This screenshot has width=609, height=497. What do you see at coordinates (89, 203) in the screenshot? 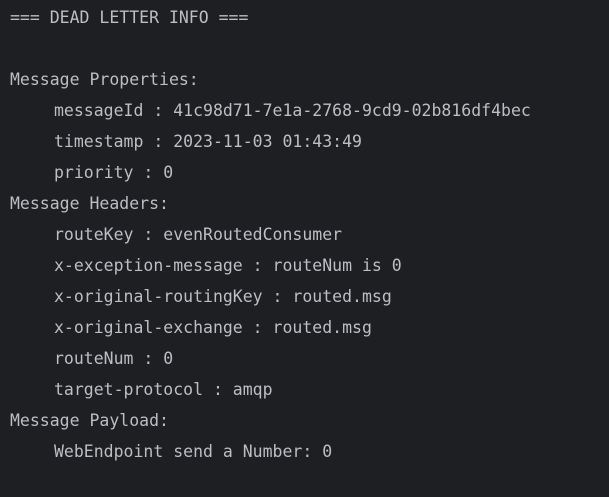
I see `section-title-headers: Message Headers:` at bounding box center [89, 203].